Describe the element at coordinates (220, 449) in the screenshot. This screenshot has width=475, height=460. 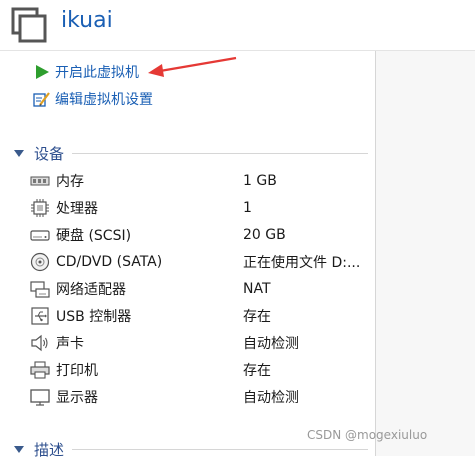
I see `description-section-divider` at that location.